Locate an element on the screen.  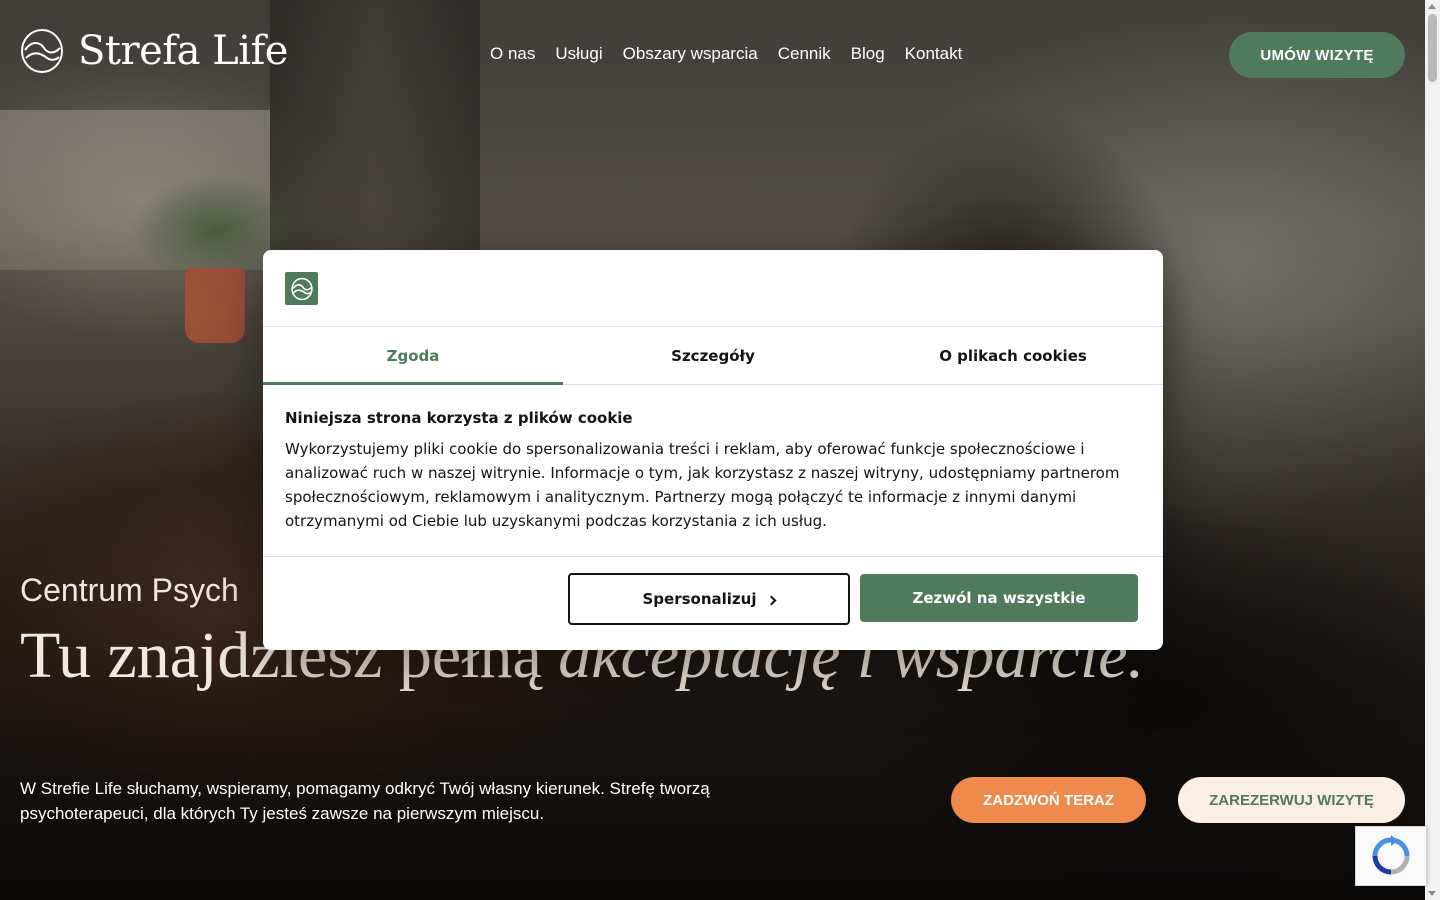
personalize-button: Spersonalizuj is located at coordinates (709, 599).